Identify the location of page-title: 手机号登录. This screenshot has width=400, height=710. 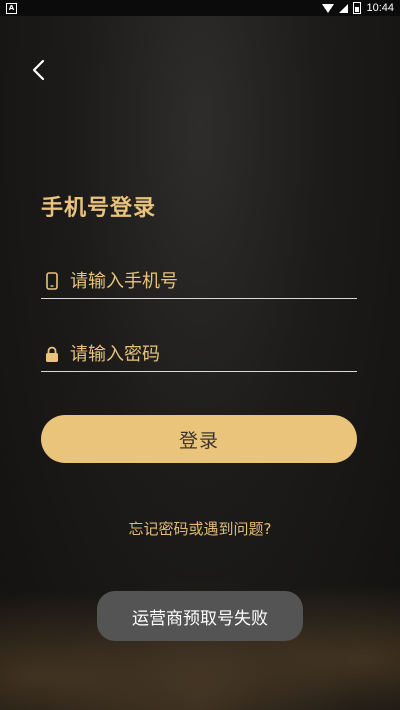
(99, 208).